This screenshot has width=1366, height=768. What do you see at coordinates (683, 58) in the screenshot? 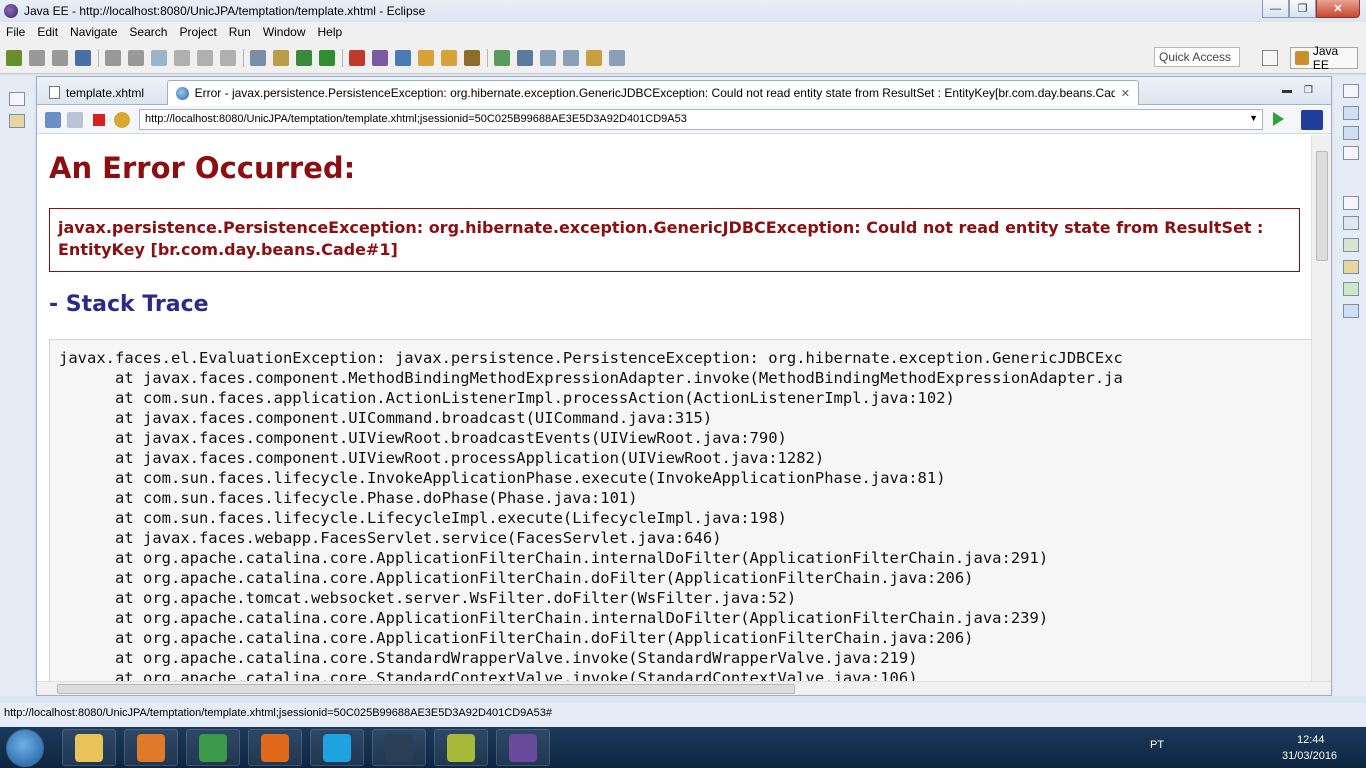
I see `main-toolbar: Quick Access Java EE` at bounding box center [683, 58].